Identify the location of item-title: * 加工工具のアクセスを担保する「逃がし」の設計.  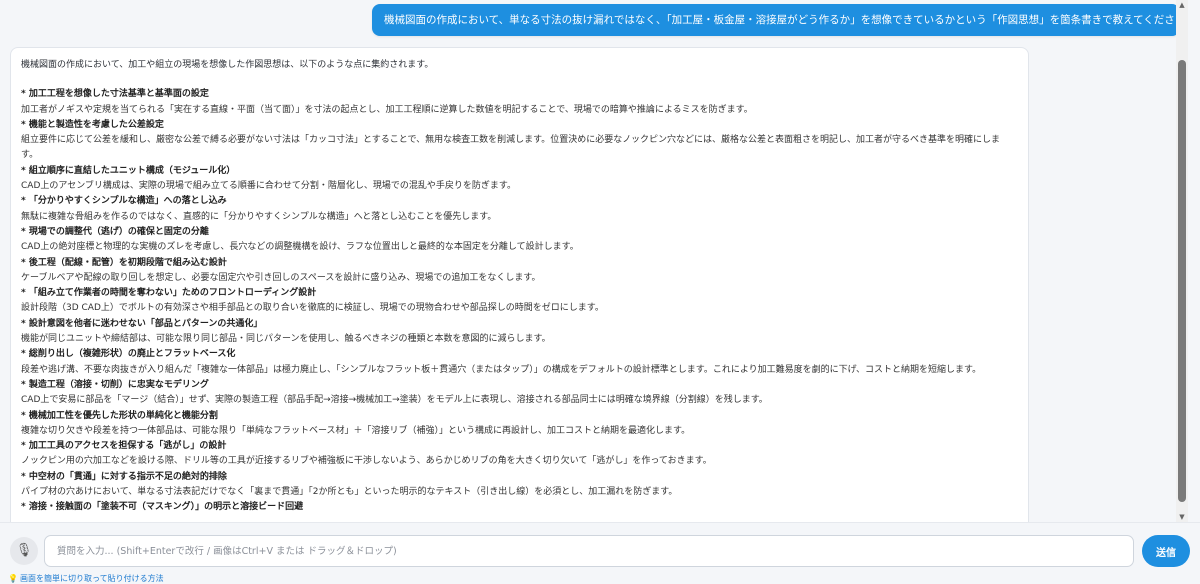
(124, 446).